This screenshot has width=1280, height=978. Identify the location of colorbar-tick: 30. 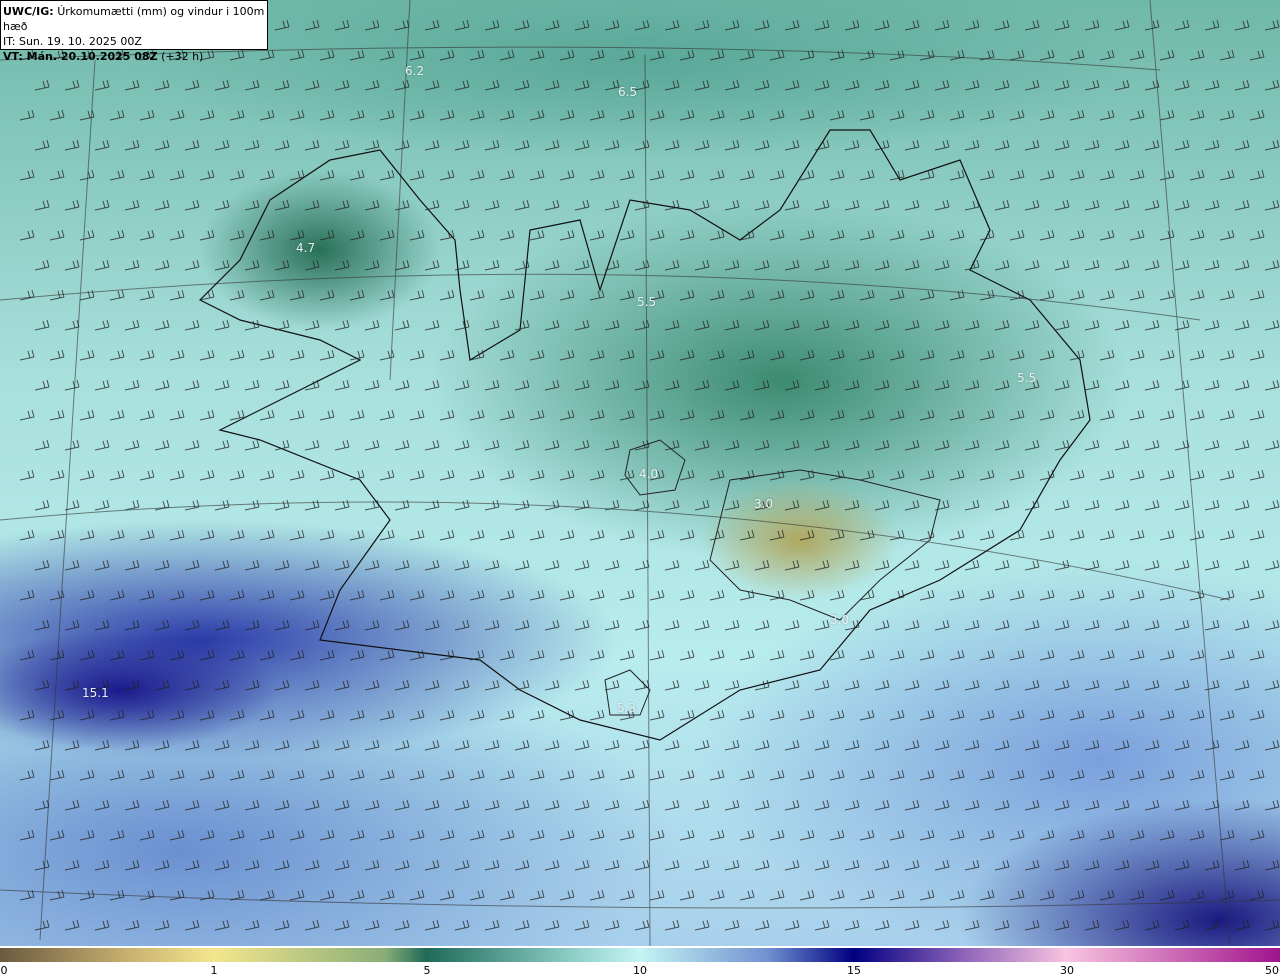
(1067, 970).